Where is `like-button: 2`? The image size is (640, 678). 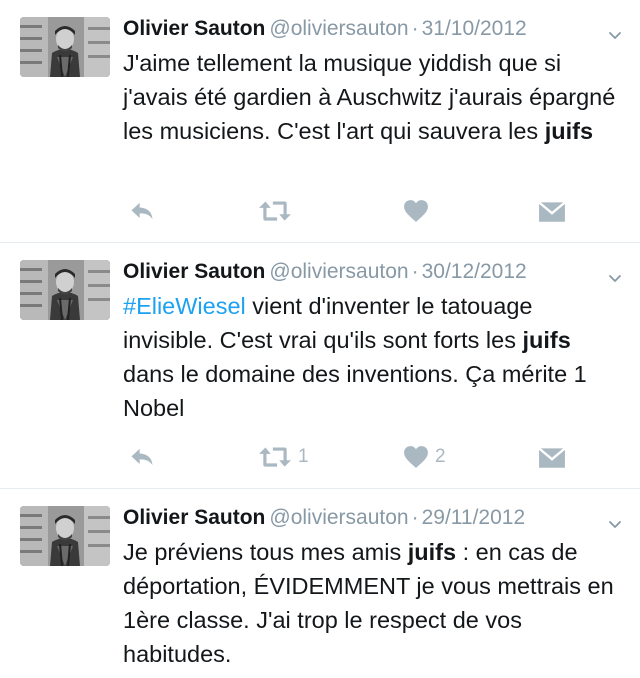
like-button: 2 is located at coordinates (424, 457).